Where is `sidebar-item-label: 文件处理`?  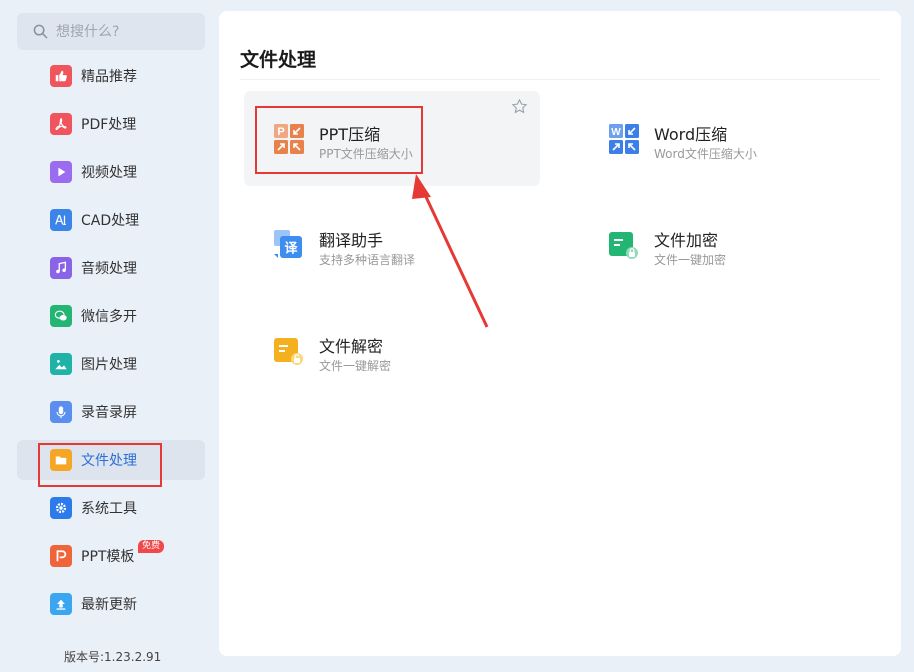
sidebar-item-label: 文件处理 is located at coordinates (109, 461).